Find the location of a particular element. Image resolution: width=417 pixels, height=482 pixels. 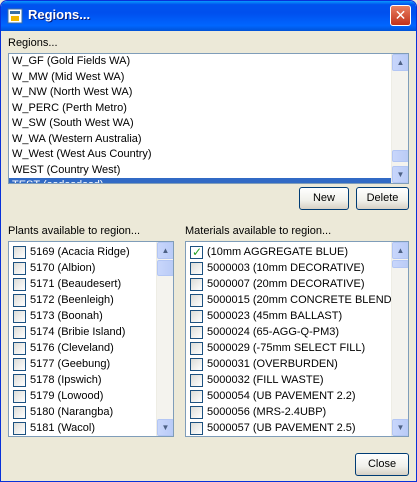

list-item-label: 5000029 (-75mm SELECT FILL) is located at coordinates (286, 348).